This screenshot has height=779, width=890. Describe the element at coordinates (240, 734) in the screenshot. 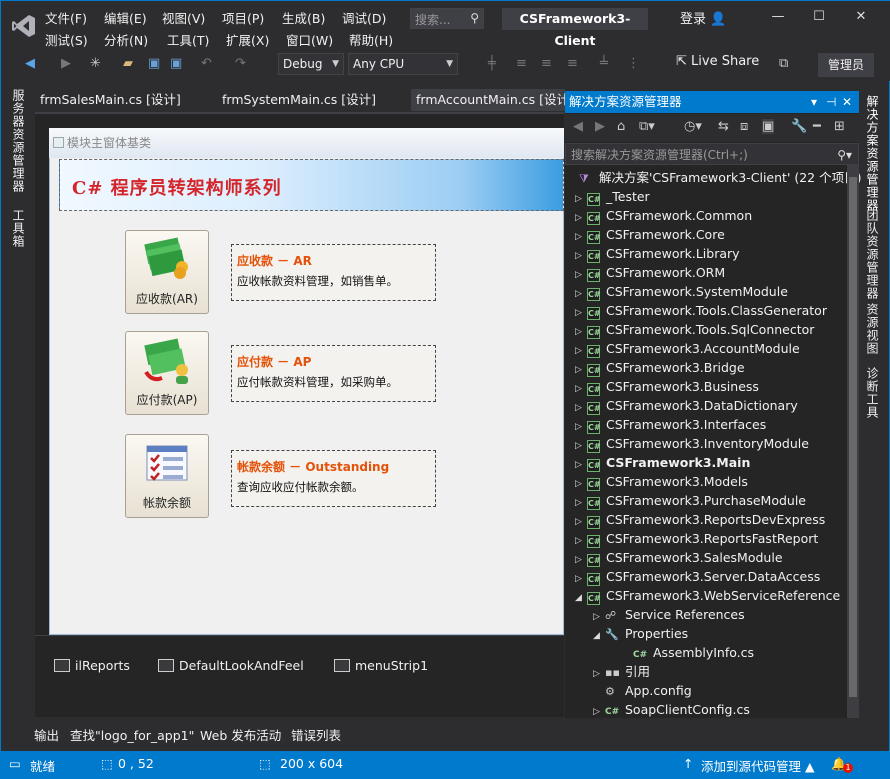

I see `web-publish-tab: Web 发布活动` at that location.